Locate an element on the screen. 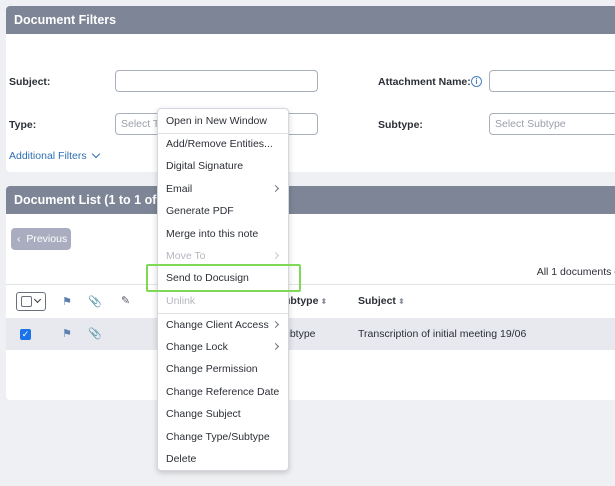 The width and height of the screenshot is (615, 486). previous-button: ‹ Previous is located at coordinates (41, 239).